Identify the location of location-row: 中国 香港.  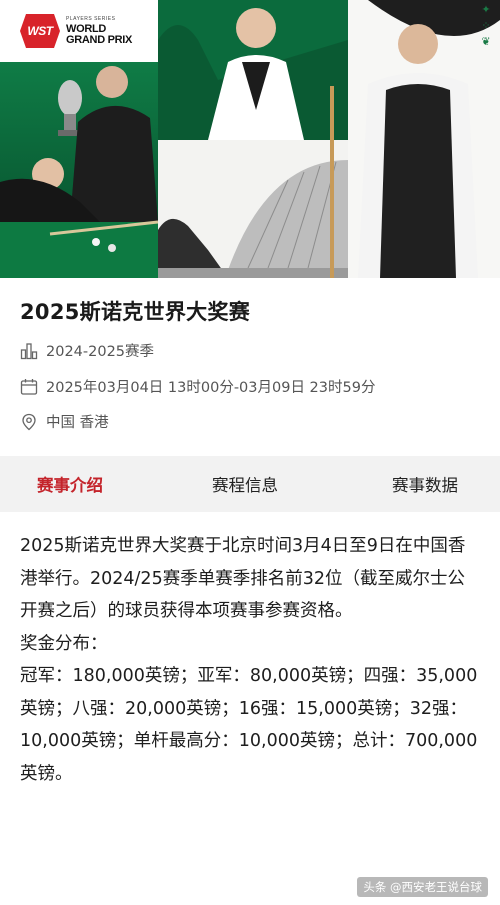
(64, 421).